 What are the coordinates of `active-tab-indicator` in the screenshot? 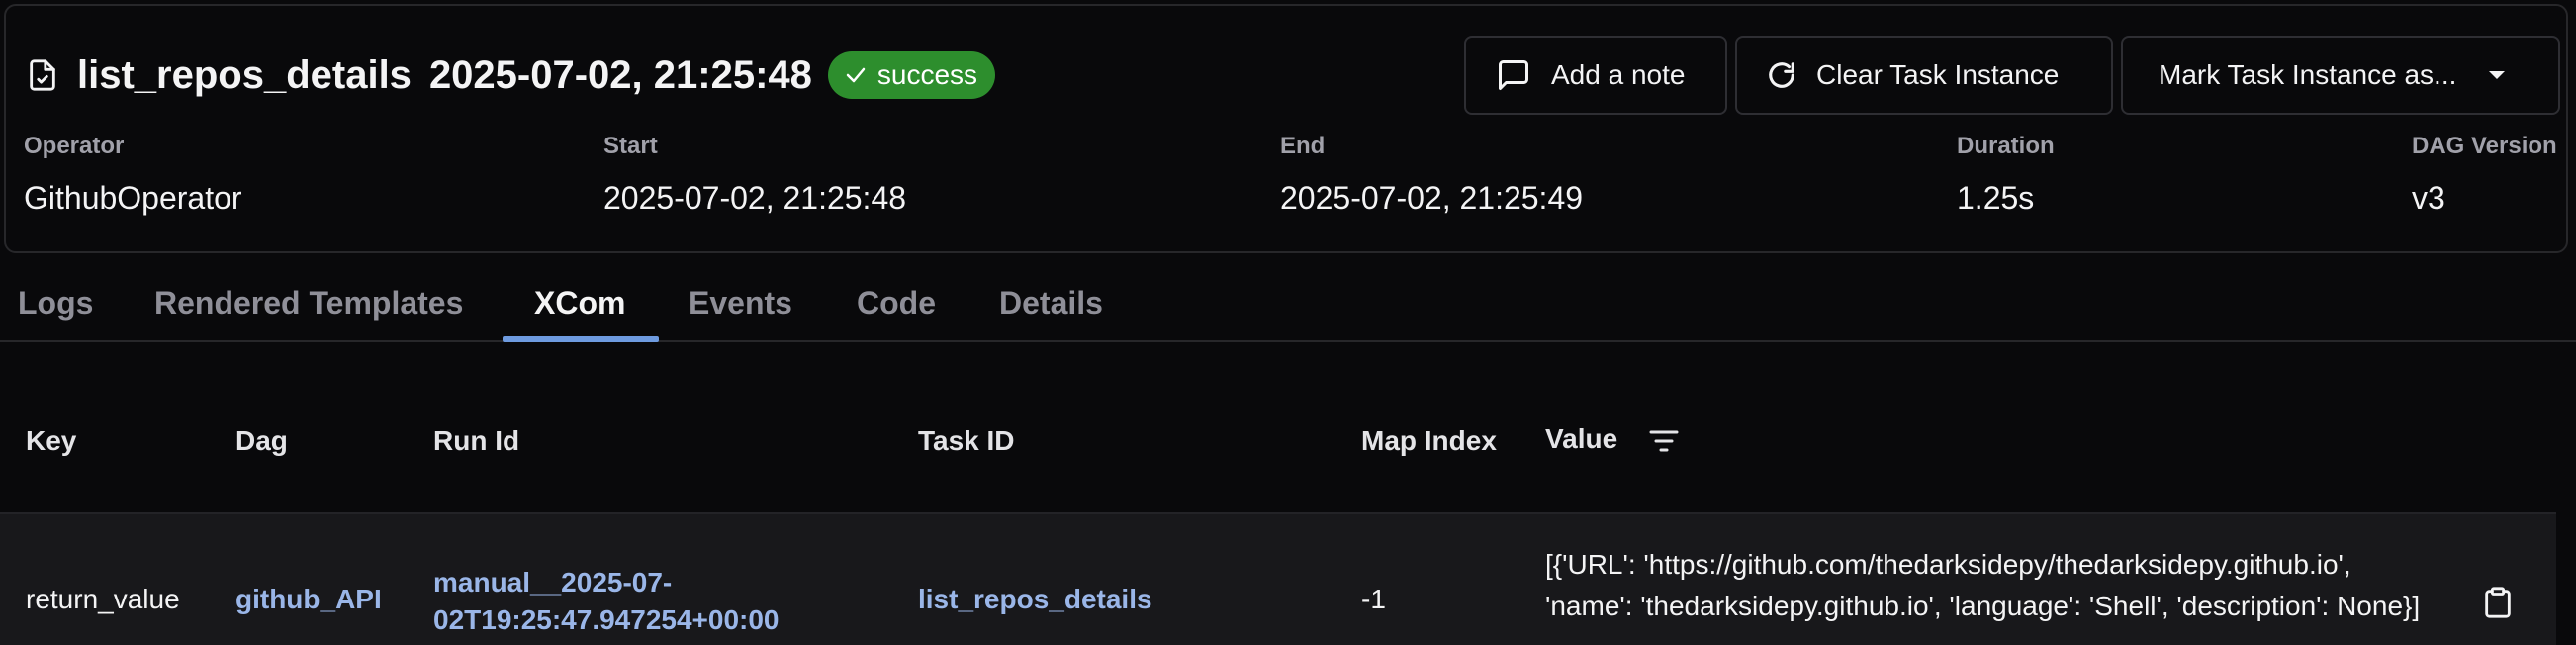 It's located at (581, 339).